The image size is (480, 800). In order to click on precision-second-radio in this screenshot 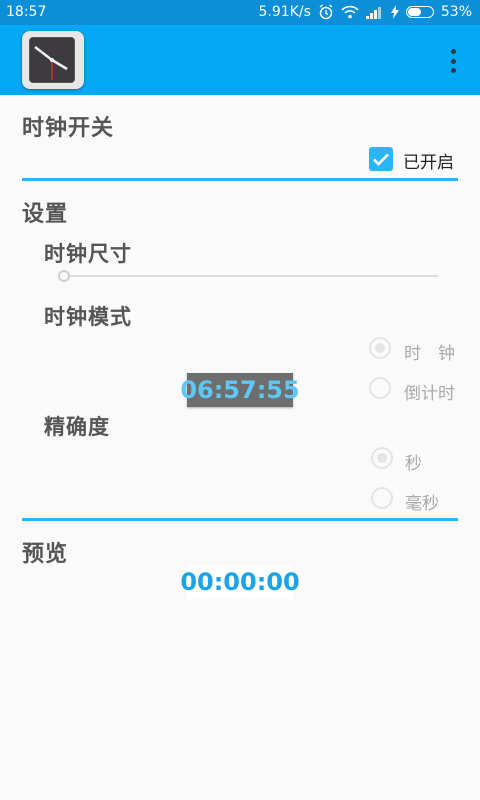, I will do `click(382, 458)`.